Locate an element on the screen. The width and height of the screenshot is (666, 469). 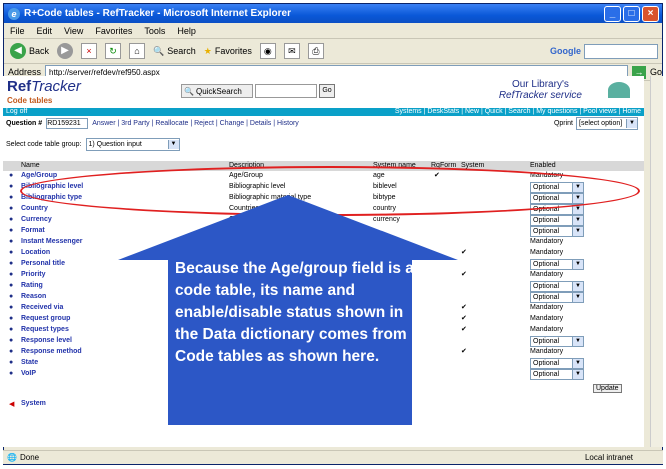
col-name: Name is located at coordinates (30, 165).